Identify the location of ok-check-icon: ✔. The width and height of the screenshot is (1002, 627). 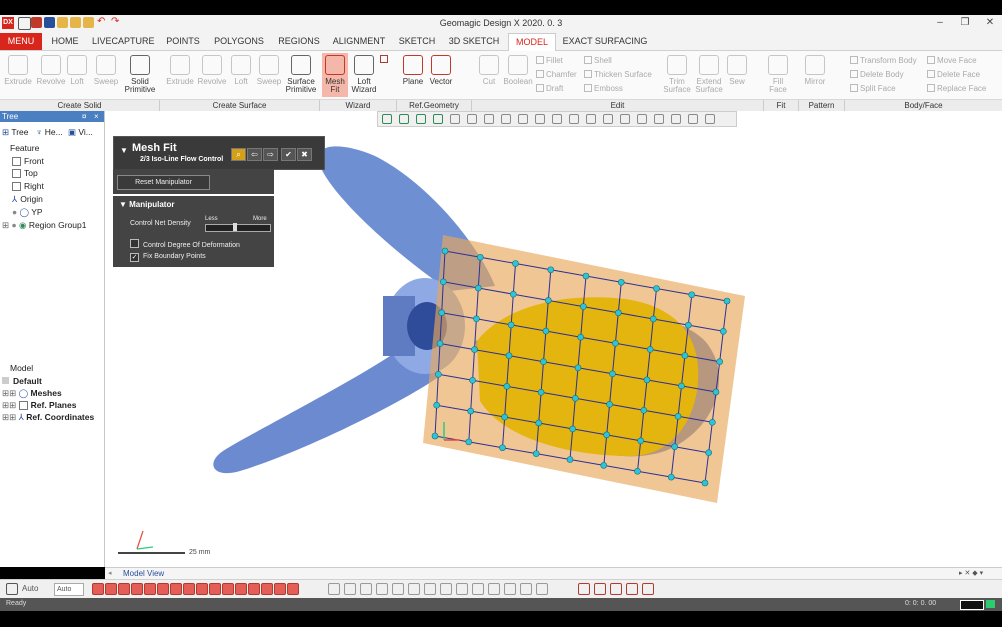
(288, 154).